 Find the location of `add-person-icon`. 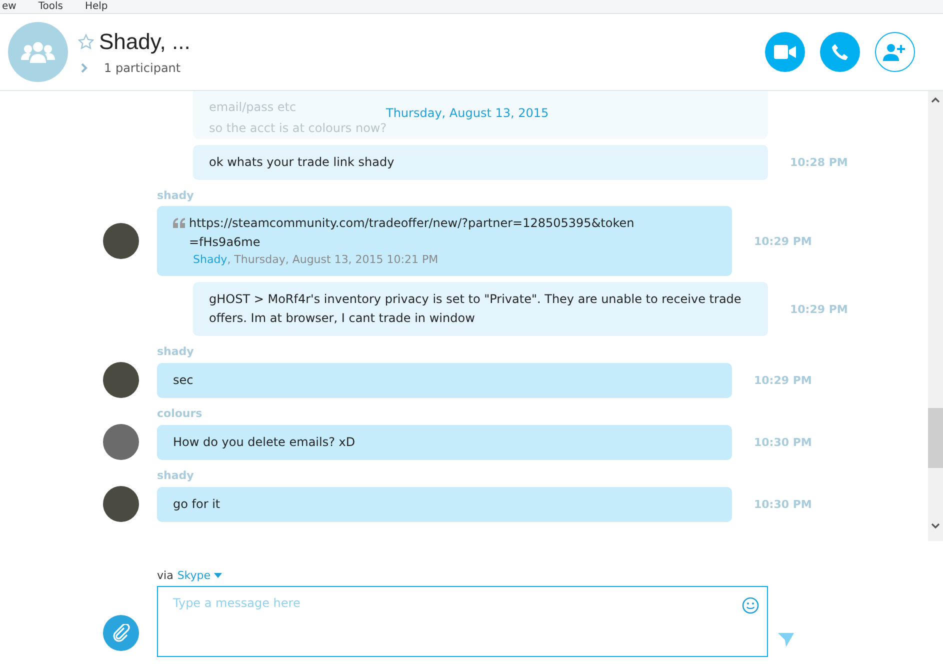

add-person-icon is located at coordinates (895, 52).